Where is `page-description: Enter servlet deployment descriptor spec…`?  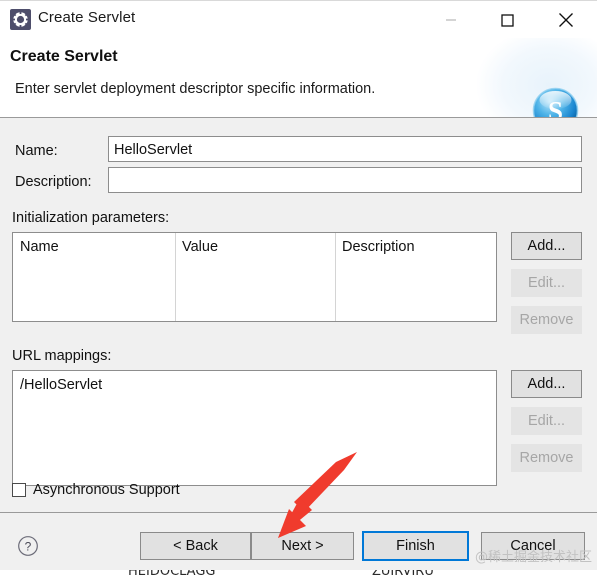 page-description: Enter servlet deployment descriptor spec… is located at coordinates (195, 89).